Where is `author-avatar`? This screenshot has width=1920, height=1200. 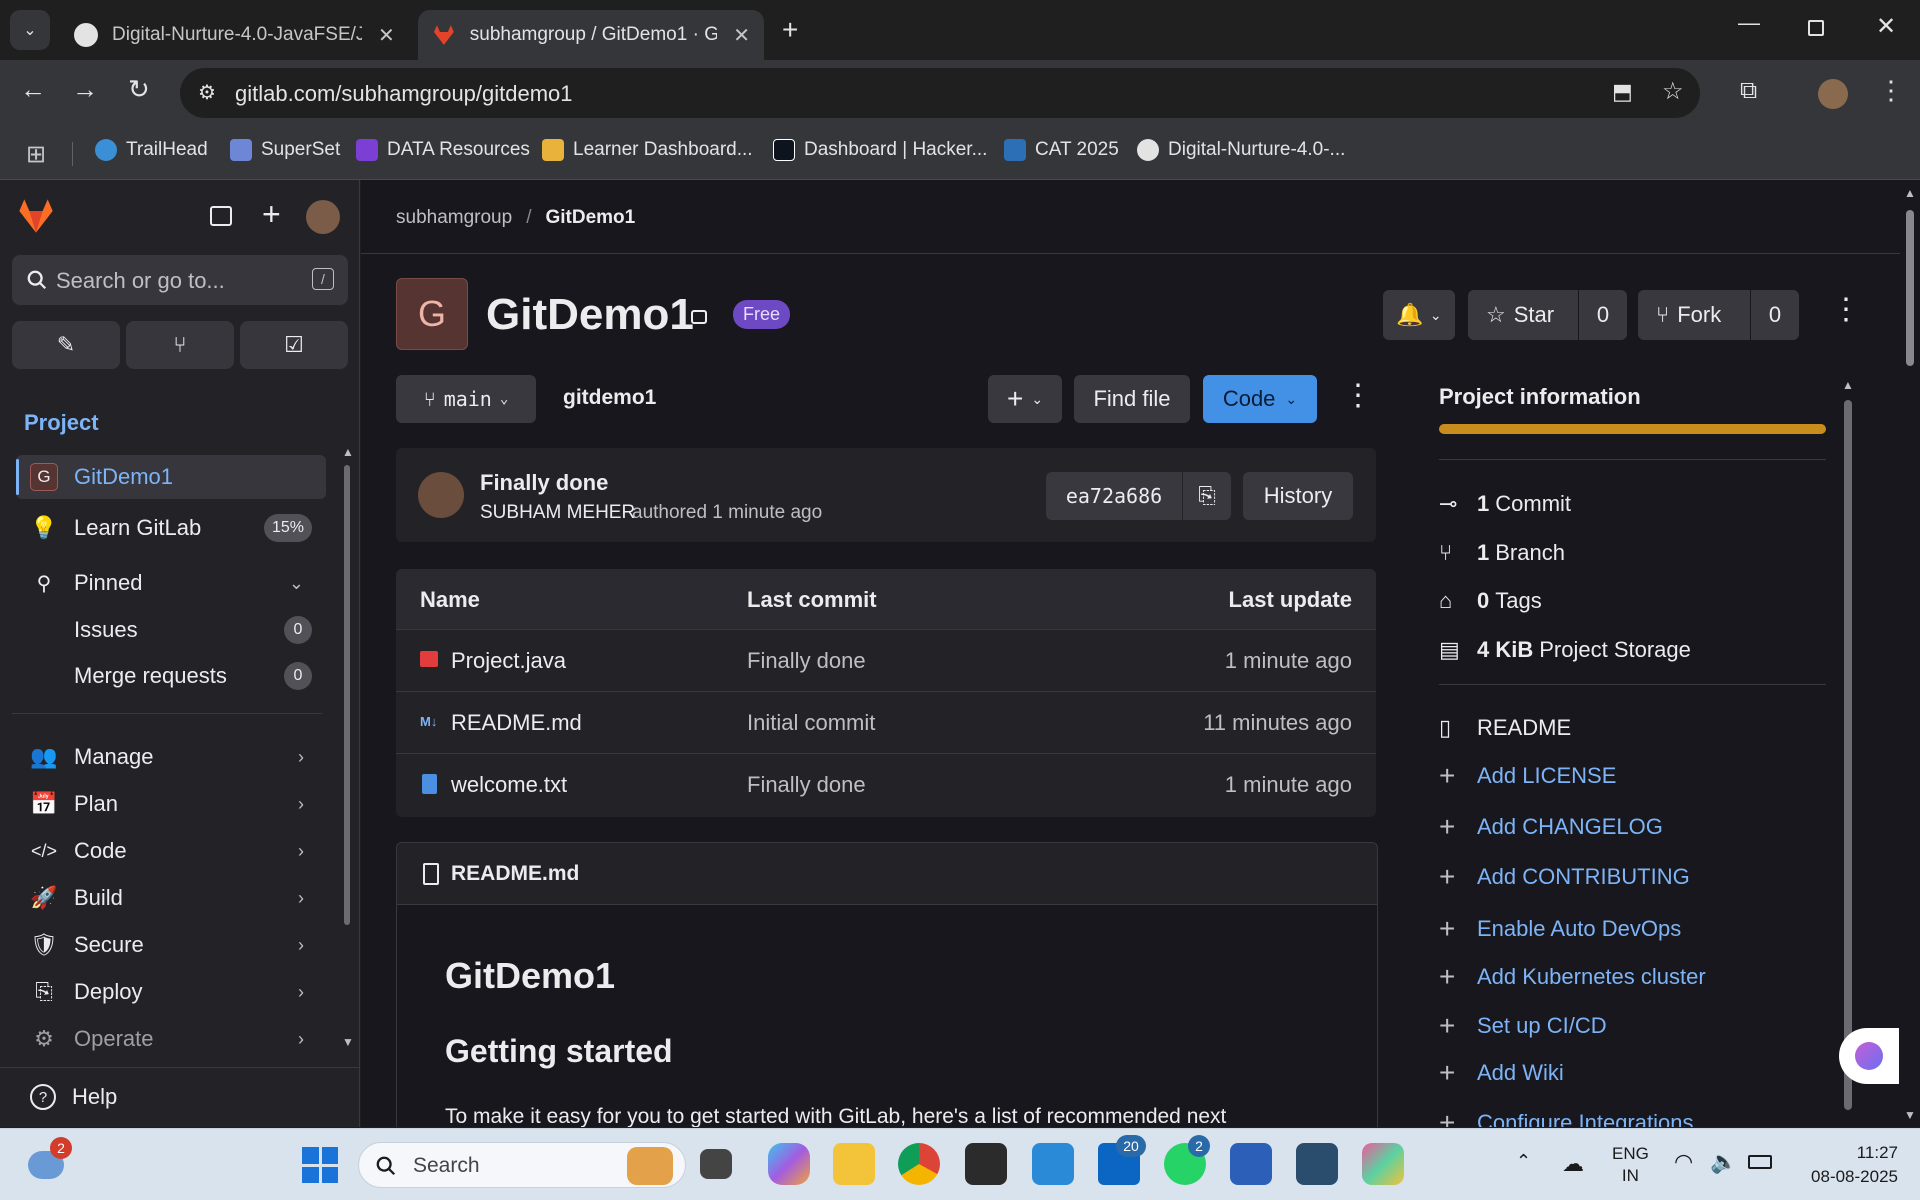 author-avatar is located at coordinates (441, 495).